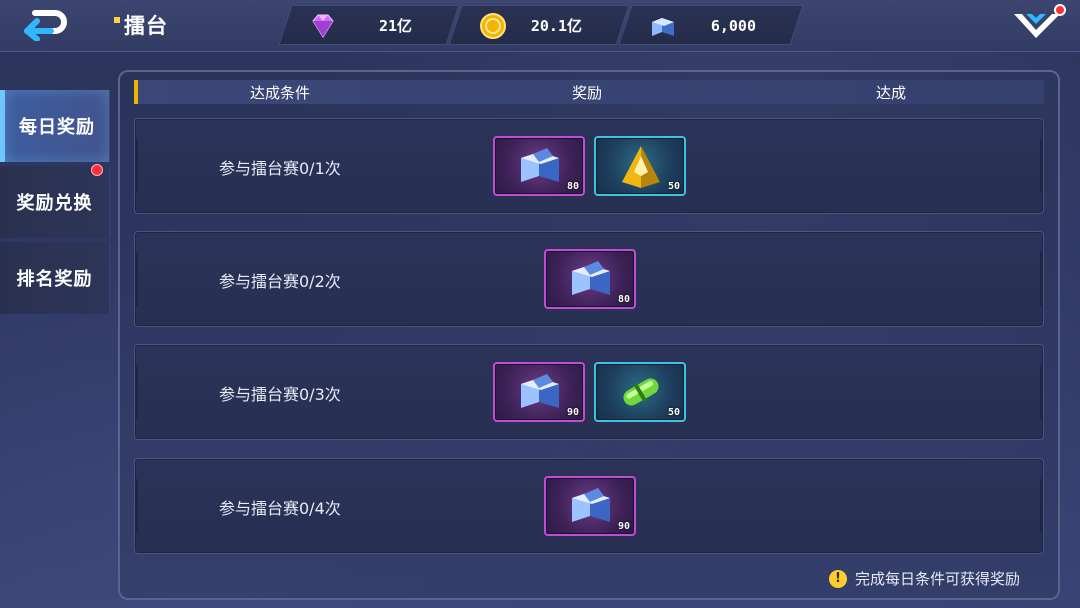 This screenshot has width=1080, height=608. I want to click on table-row: 参与擂台赛0/1次 80 50, so click(589, 166).